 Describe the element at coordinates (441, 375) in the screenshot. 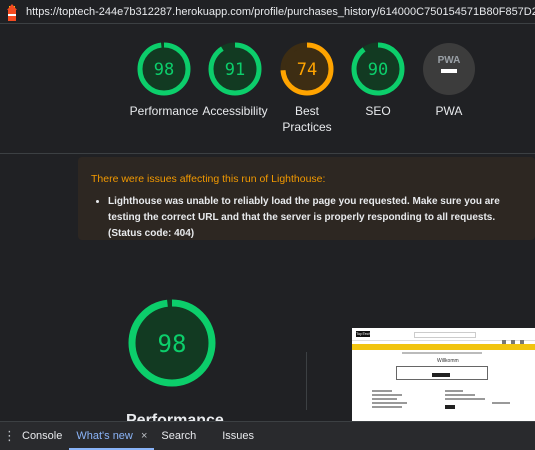

I see `thumb-button` at that location.